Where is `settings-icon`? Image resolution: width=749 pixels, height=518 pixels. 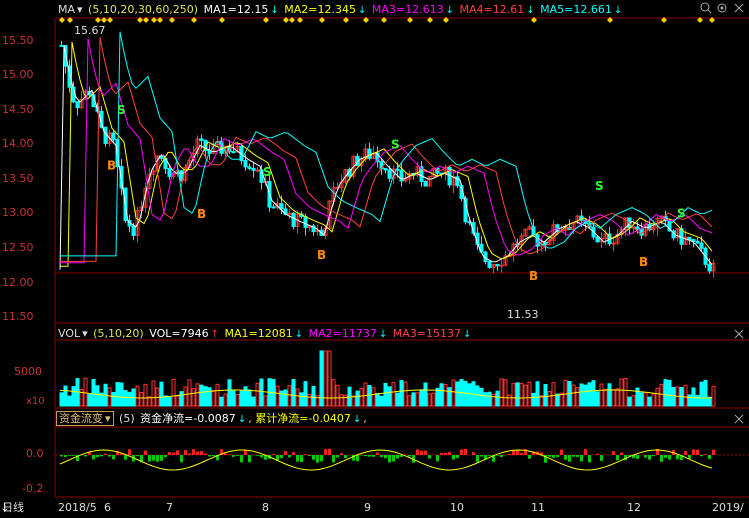 settings-icon is located at coordinates (722, 8).